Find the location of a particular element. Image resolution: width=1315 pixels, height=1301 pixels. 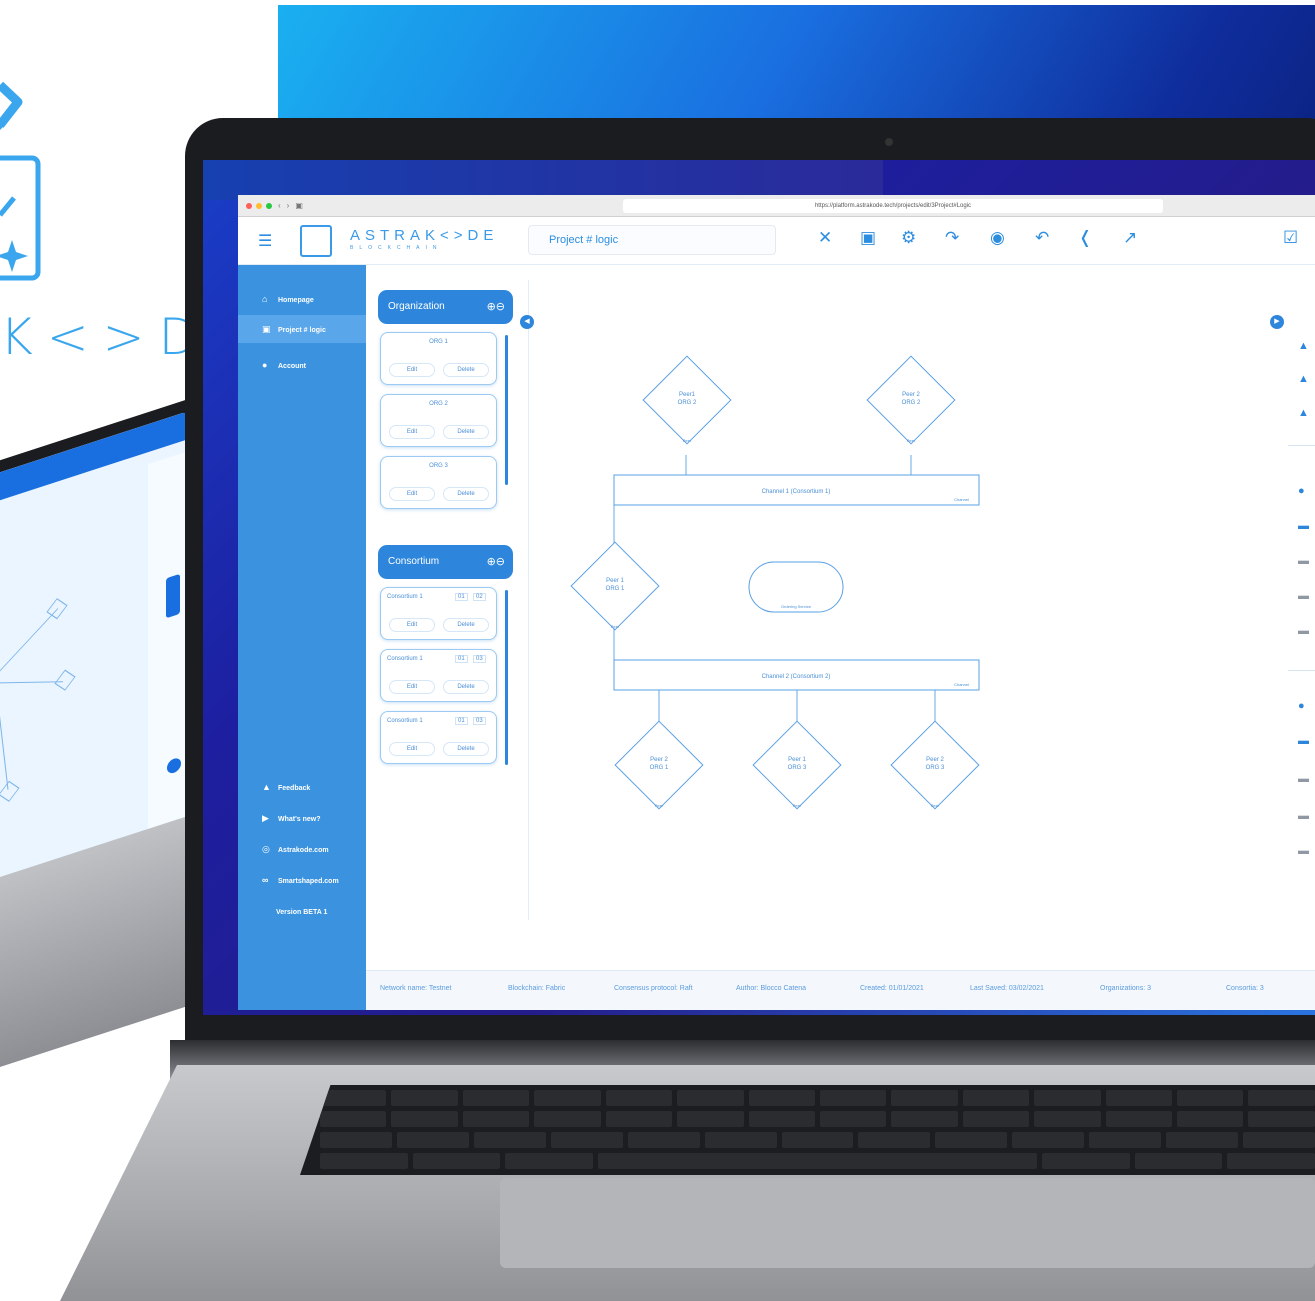

ordering-service: Ordering Service is located at coordinates (796, 587).